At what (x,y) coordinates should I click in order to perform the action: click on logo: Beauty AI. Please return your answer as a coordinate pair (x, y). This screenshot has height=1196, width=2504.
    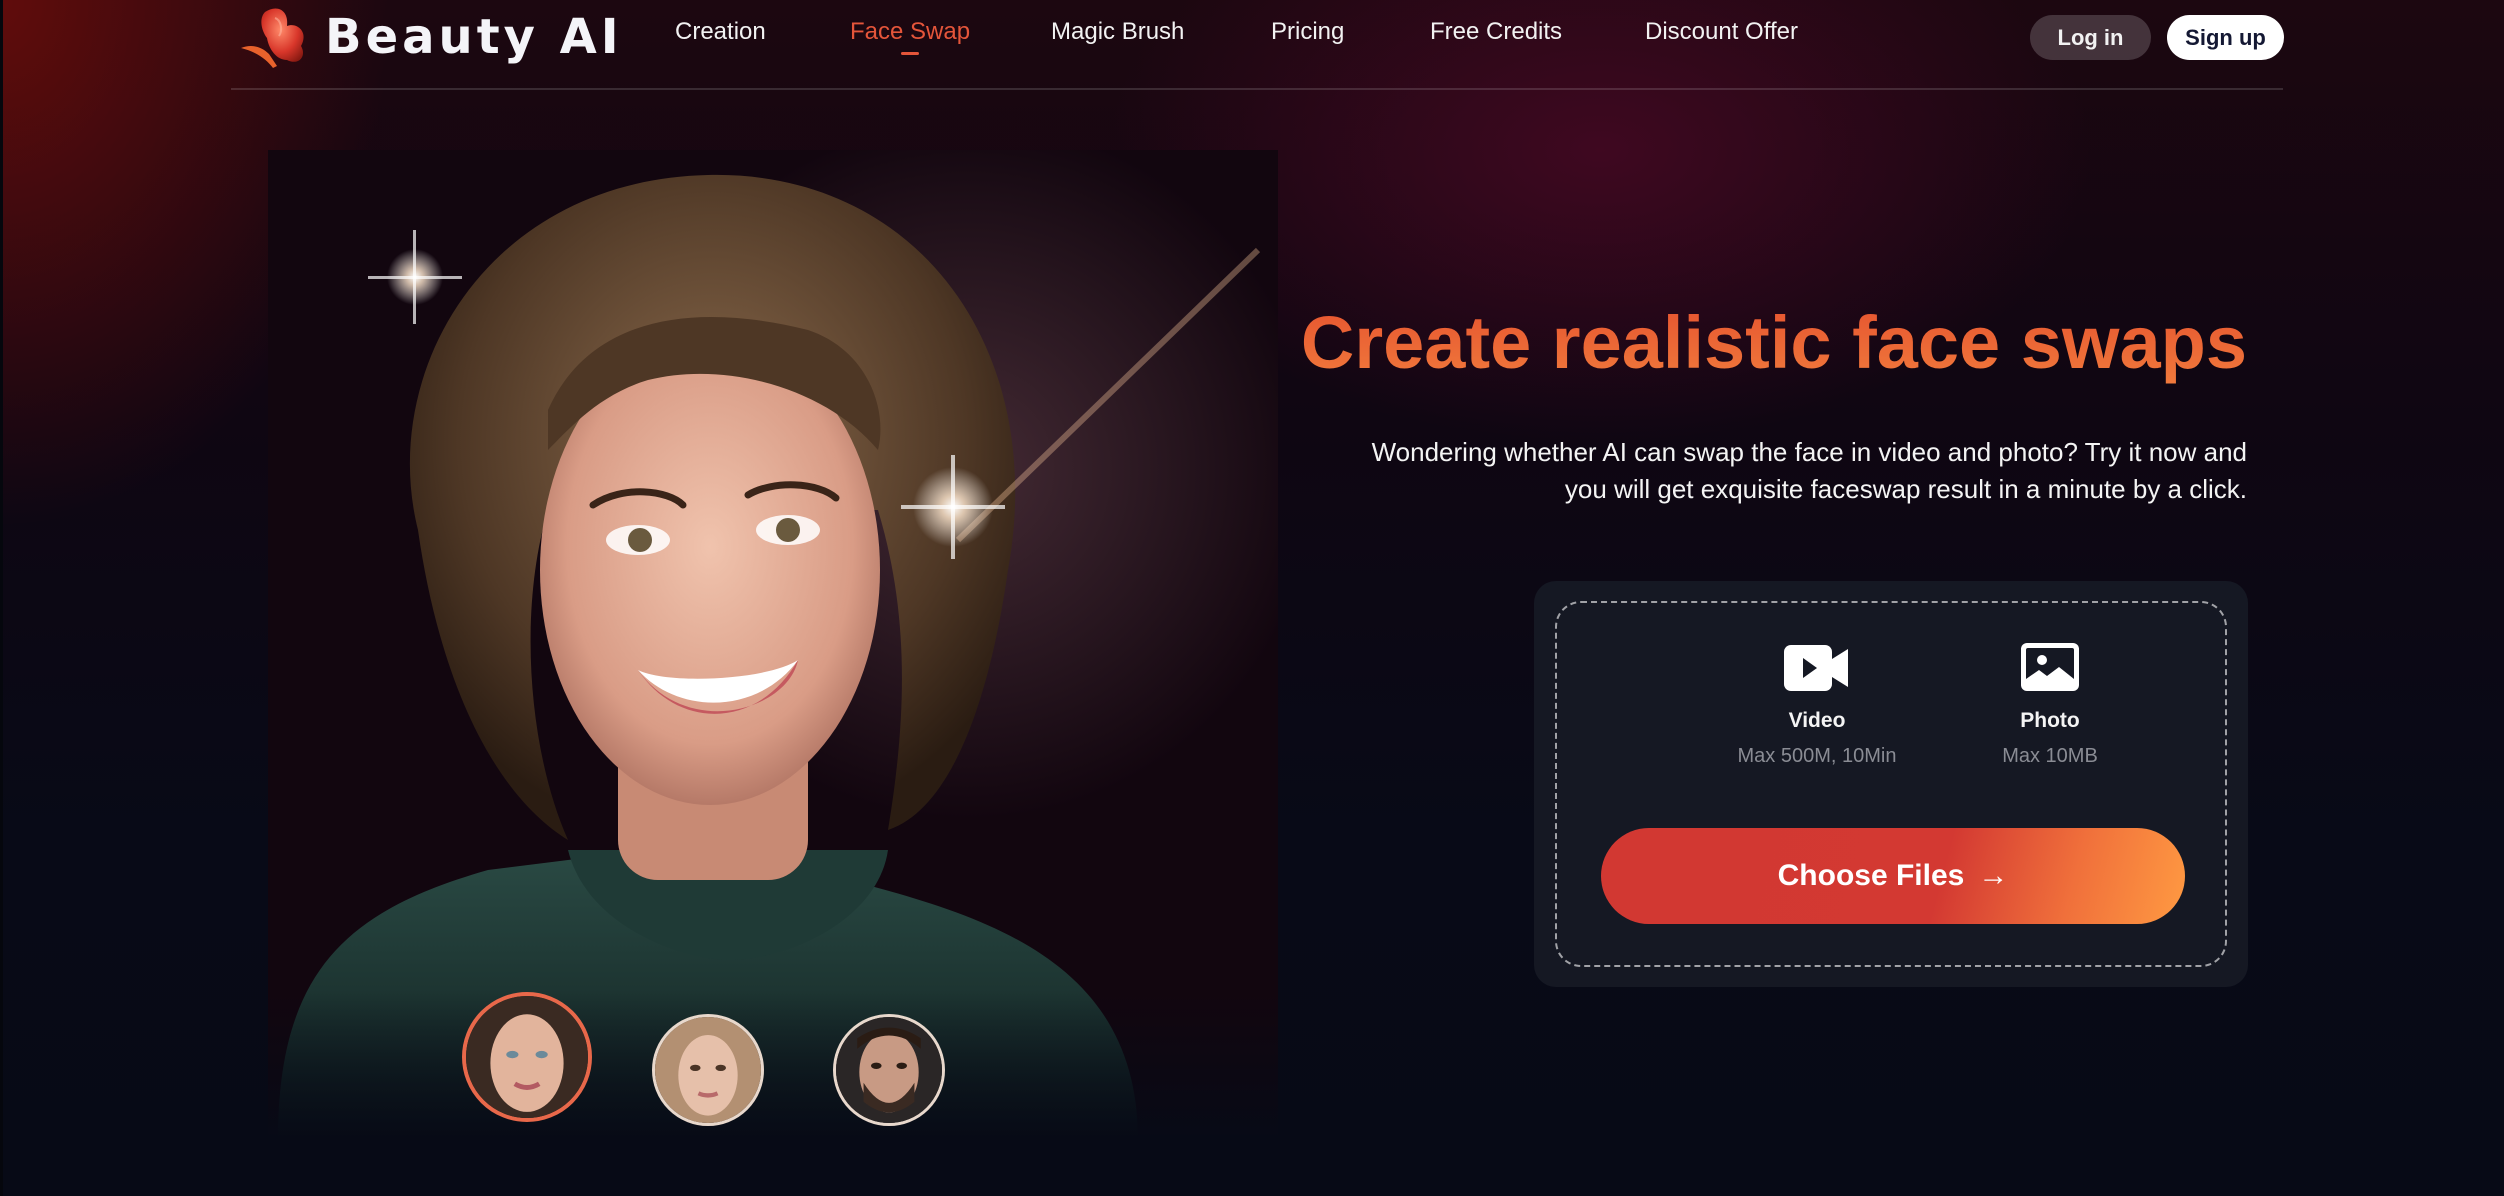
    Looking at the image, I should click on (430, 37).